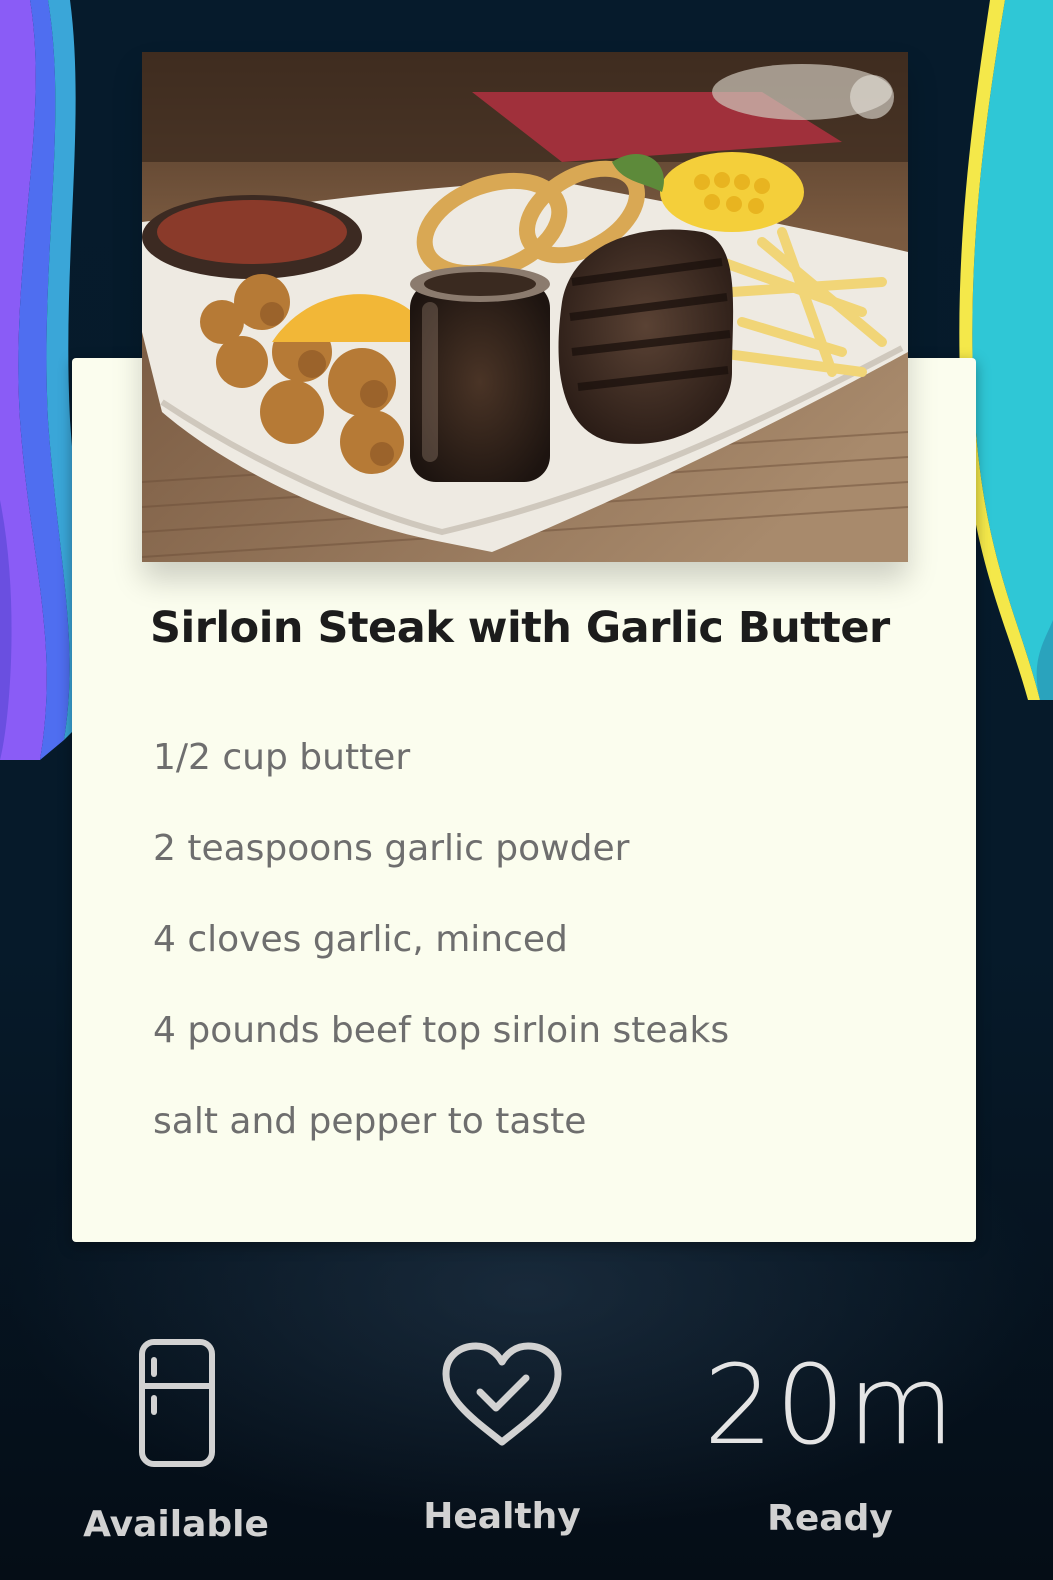  I want to click on ready-time-value: 20m, so click(830, 1405).